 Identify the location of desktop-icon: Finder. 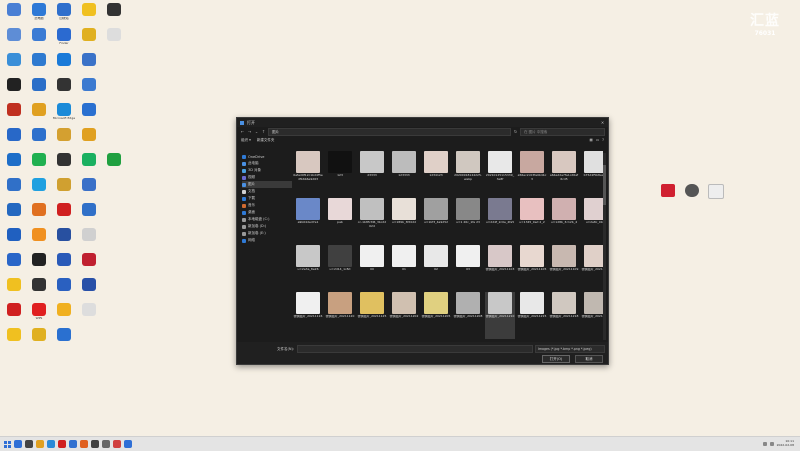
(64, 40).